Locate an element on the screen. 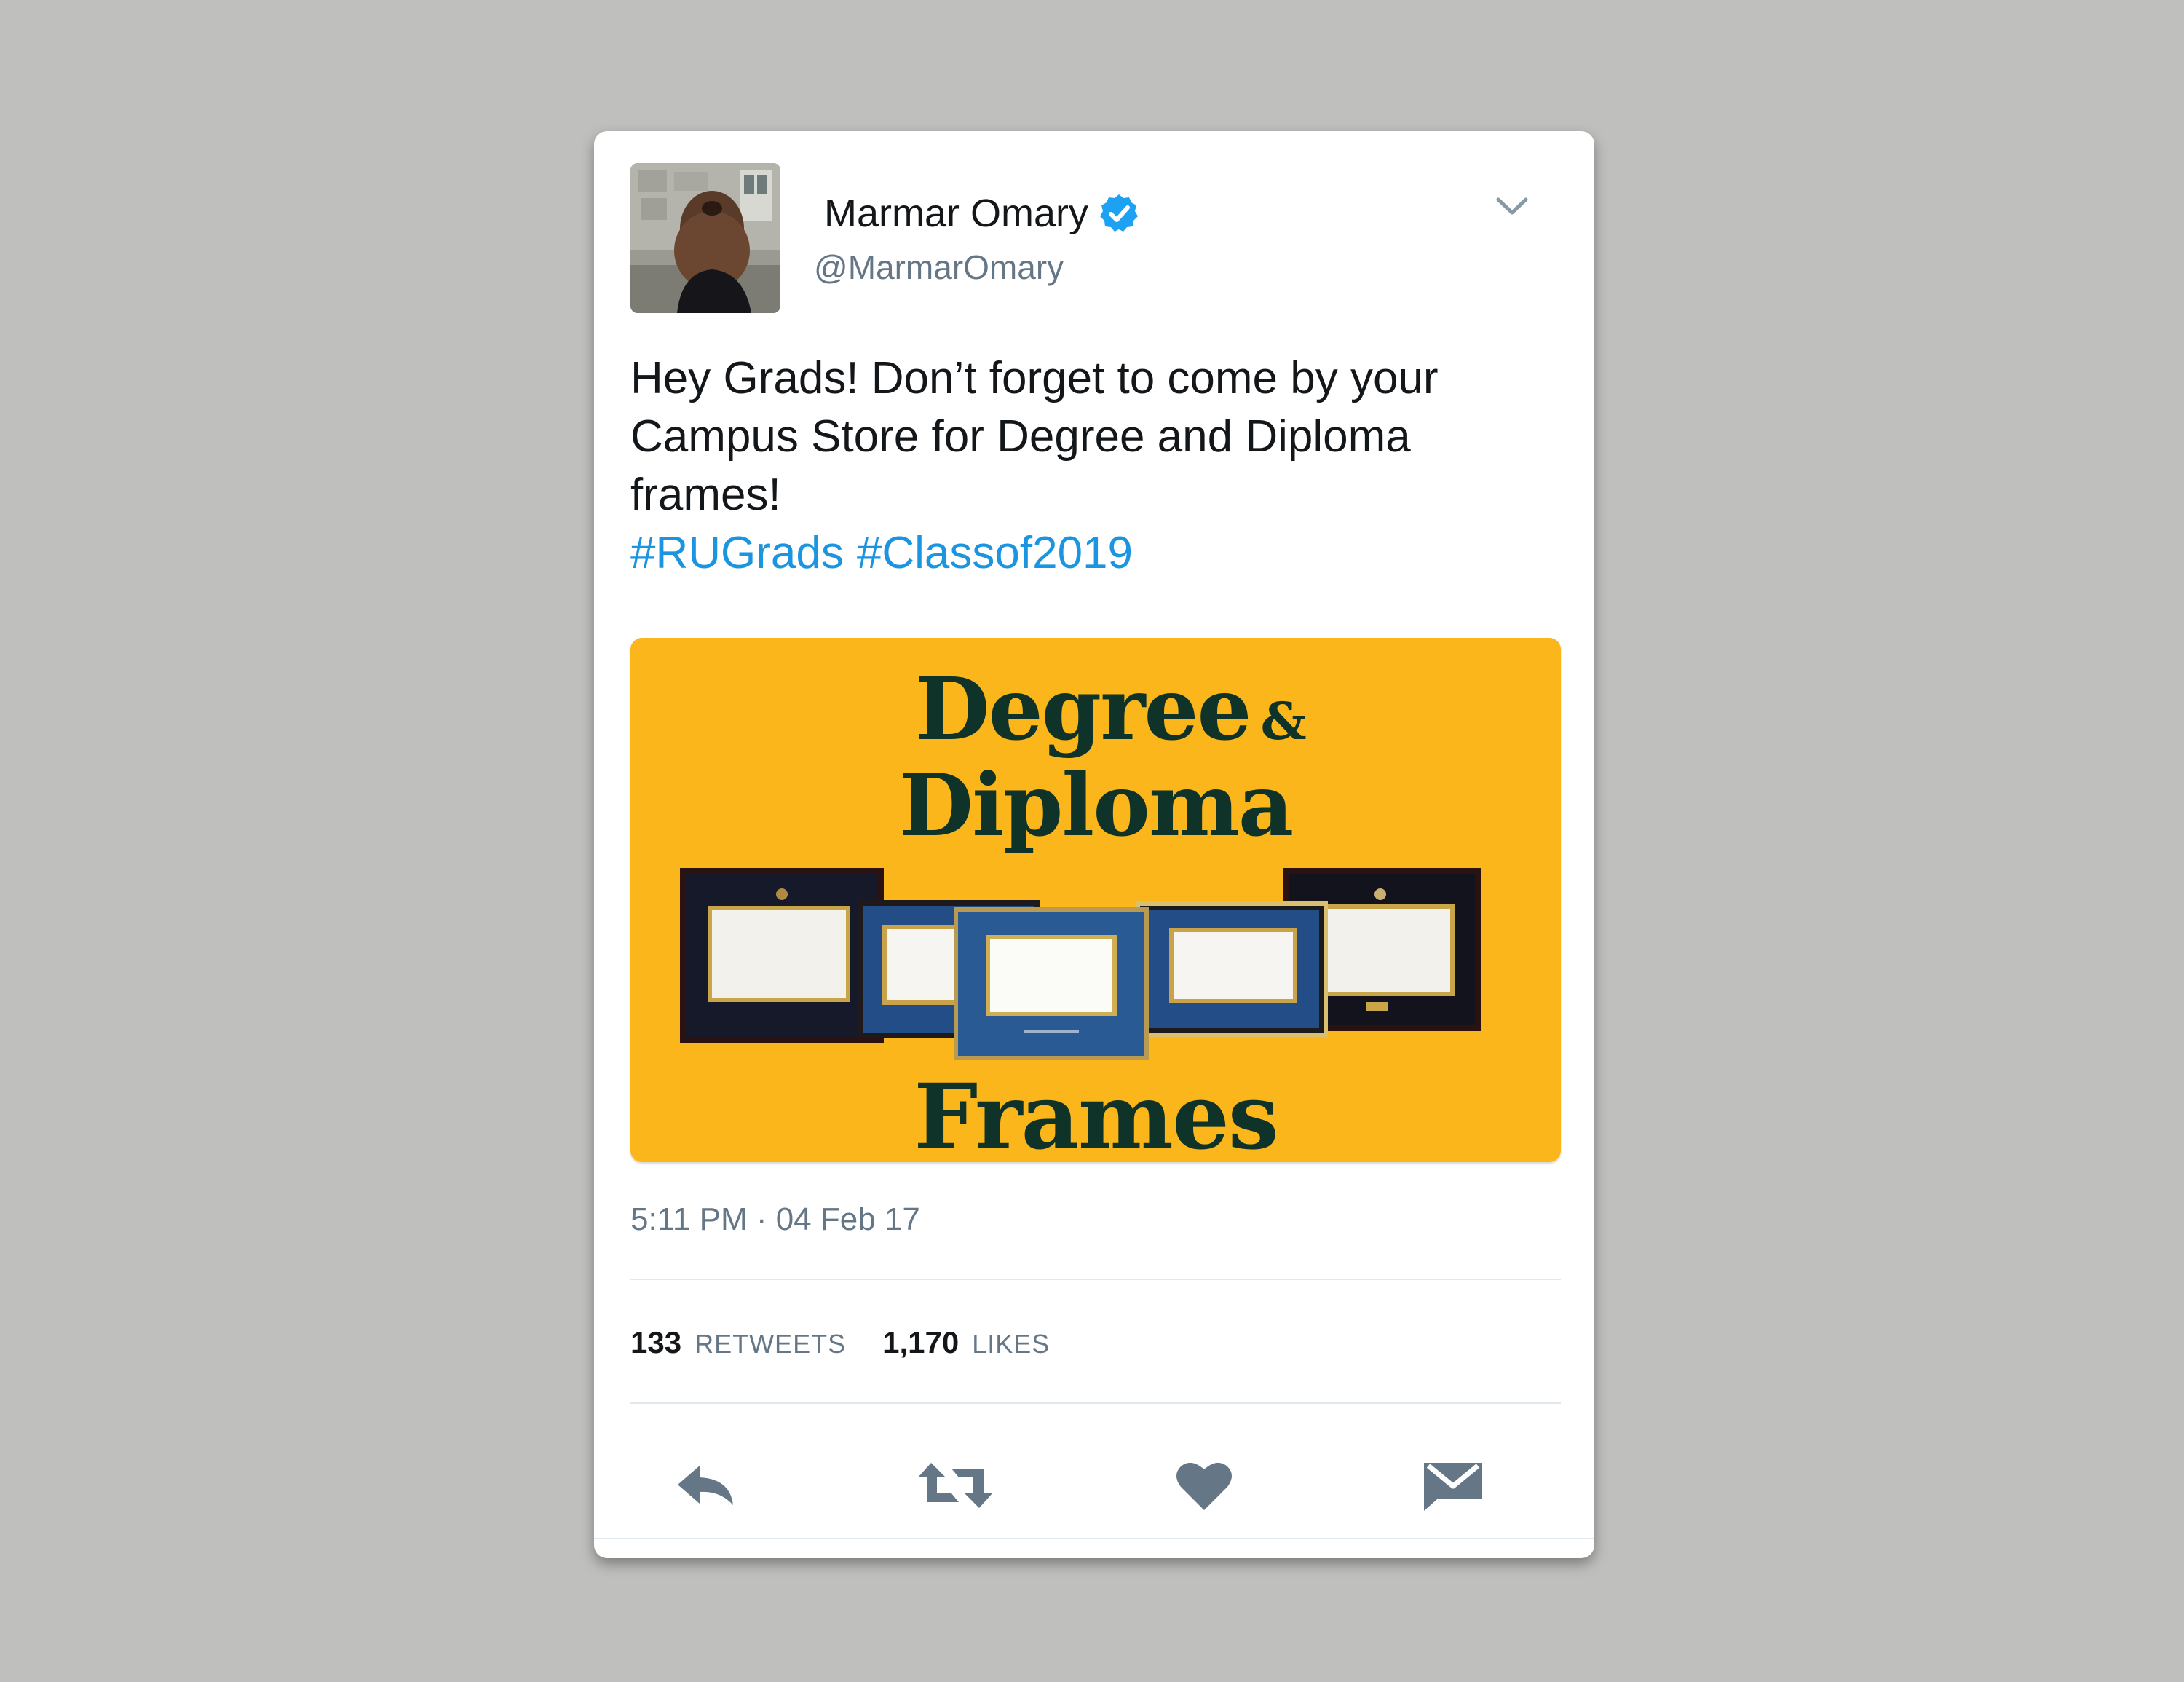 This screenshot has height=1682, width=2184. verified-badge-icon is located at coordinates (1119, 213).